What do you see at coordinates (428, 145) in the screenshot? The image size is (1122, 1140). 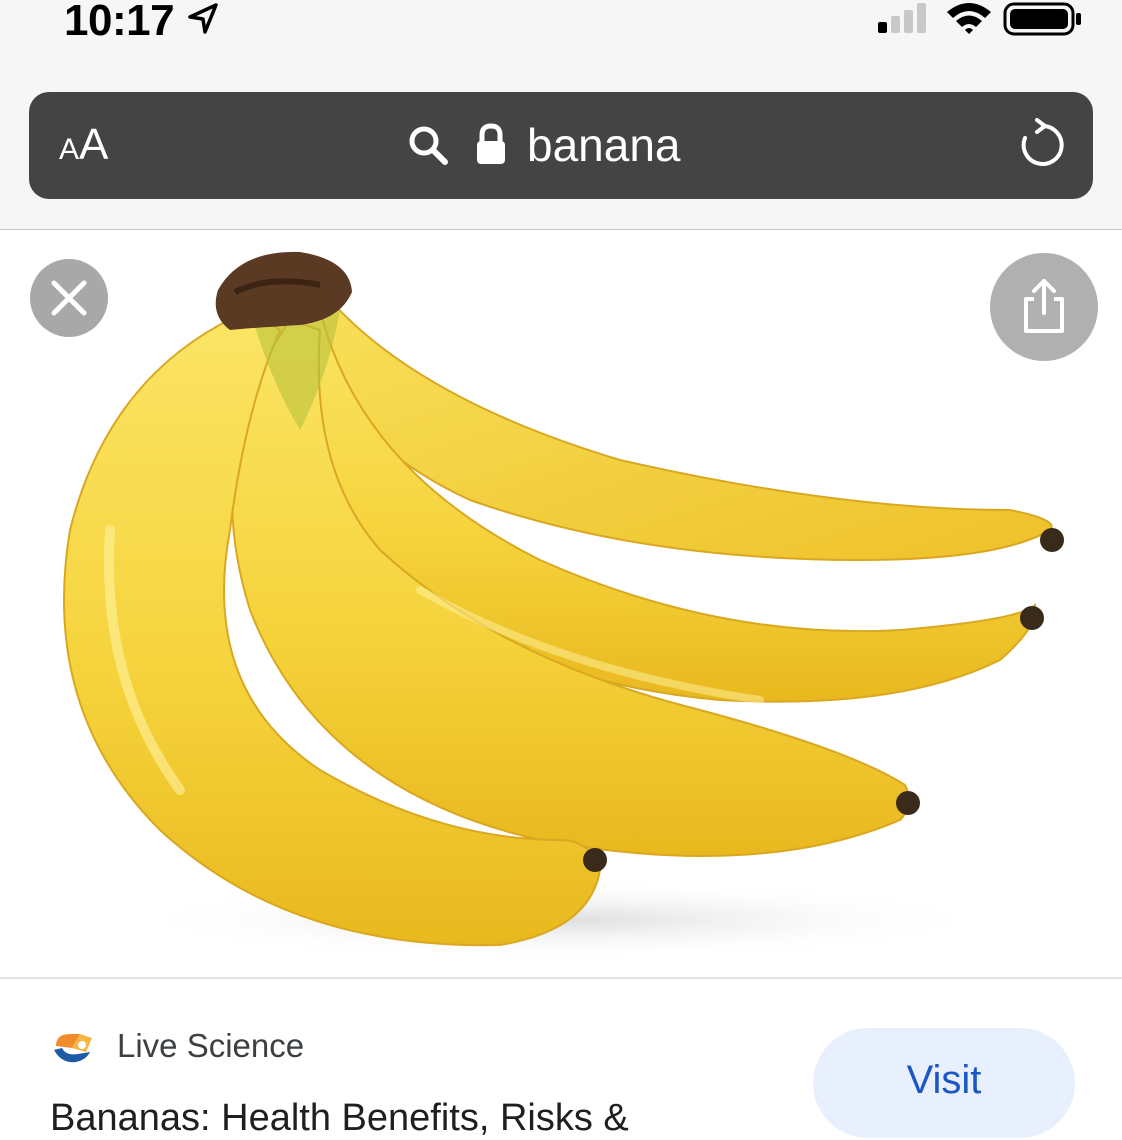 I see `search-icon` at bounding box center [428, 145].